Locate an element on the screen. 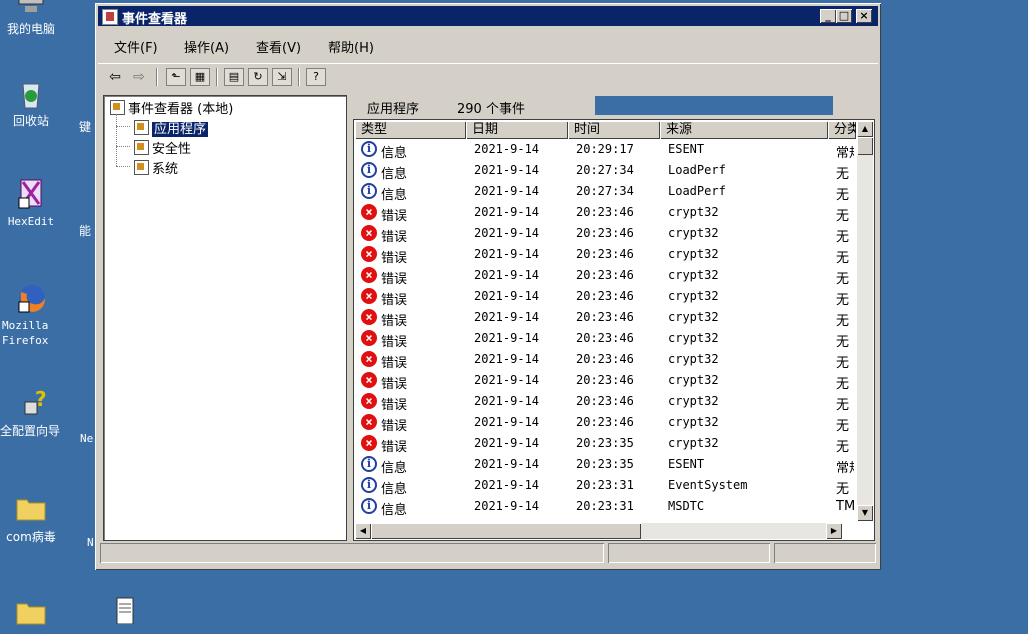 Image resolution: width=1028 pixels, height=634 pixels. list-header-bar: 应用程序 290 个事件 is located at coordinates (614, 106).